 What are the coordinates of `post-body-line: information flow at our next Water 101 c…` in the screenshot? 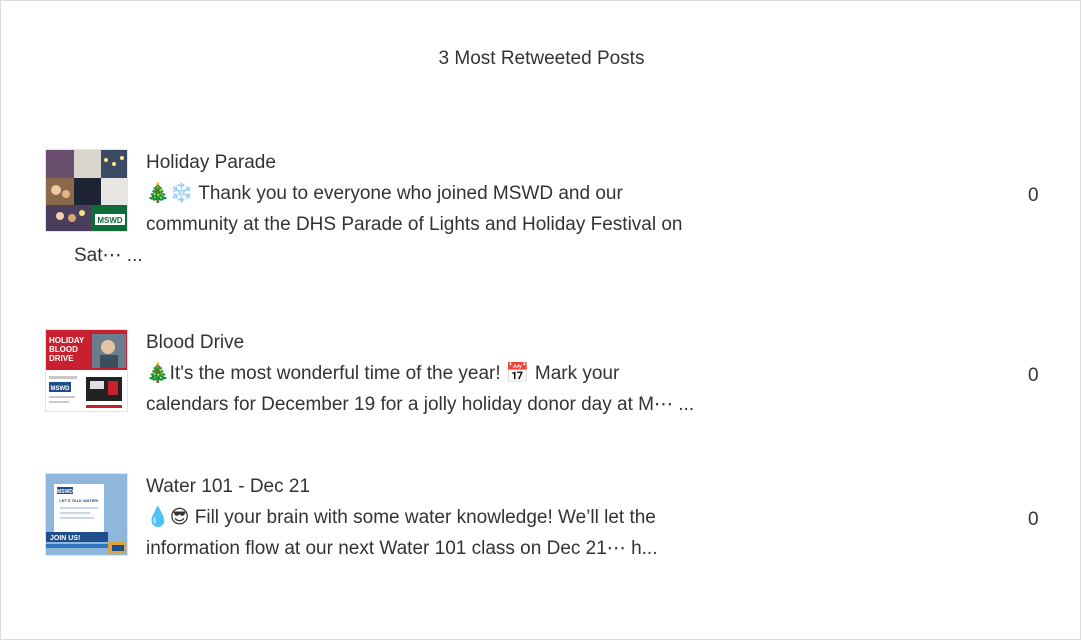 It's located at (402, 548).